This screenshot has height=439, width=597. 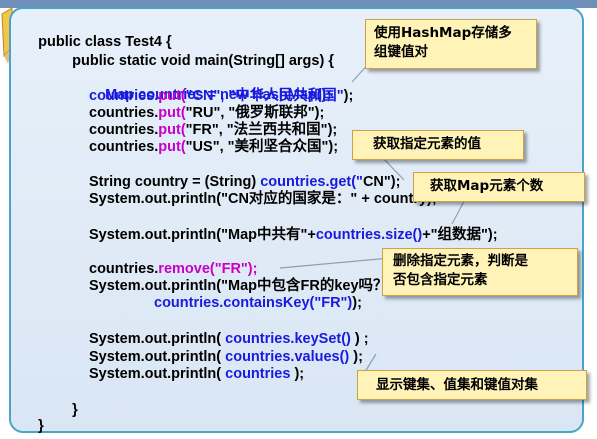 What do you see at coordinates (440, 280) in the screenshot?
I see `callout-remove-line2: 否包含指定元素` at bounding box center [440, 280].